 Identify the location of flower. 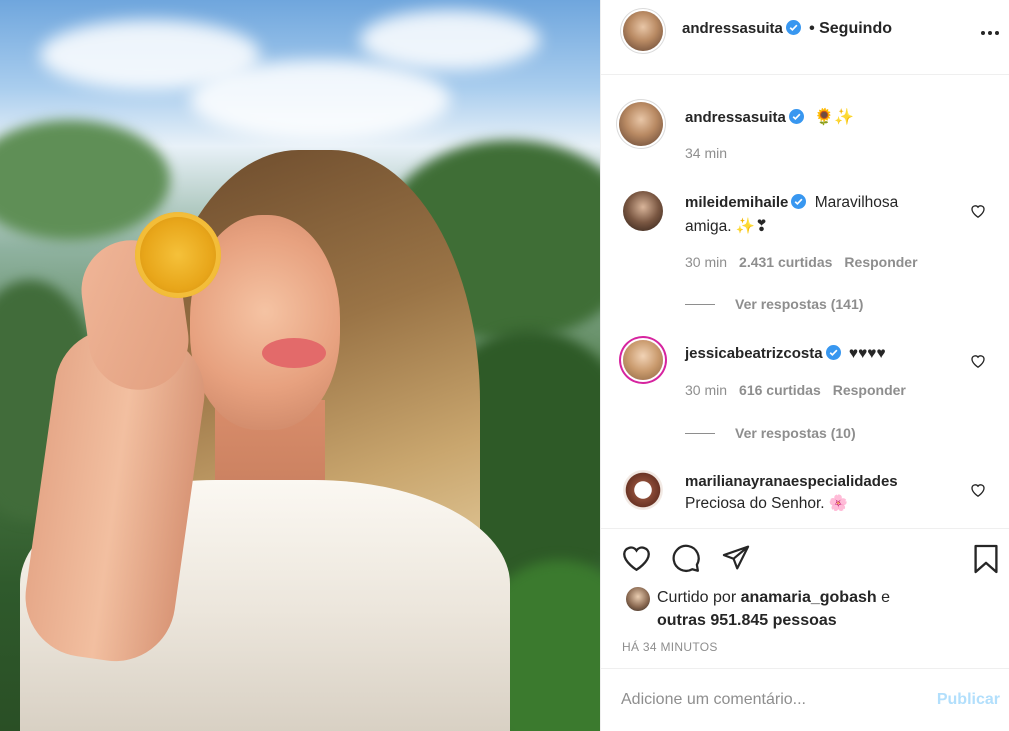
(178, 255).